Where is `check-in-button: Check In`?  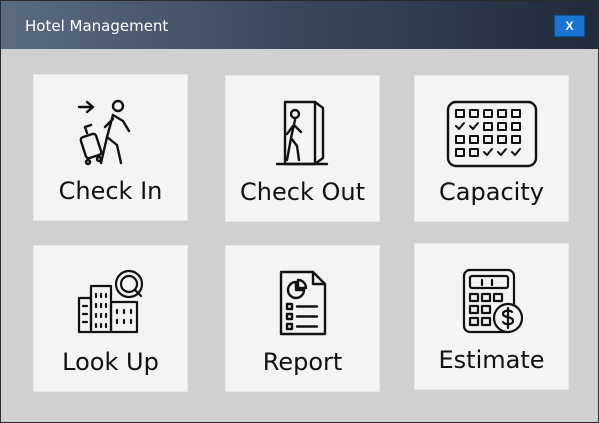 check-in-button: Check In is located at coordinates (110, 147).